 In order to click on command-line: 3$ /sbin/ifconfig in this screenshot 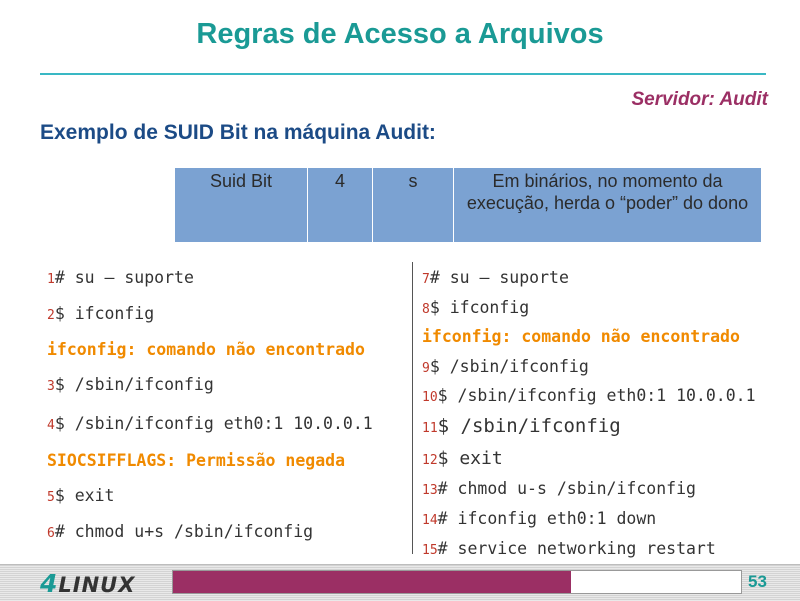, I will do `click(130, 384)`.